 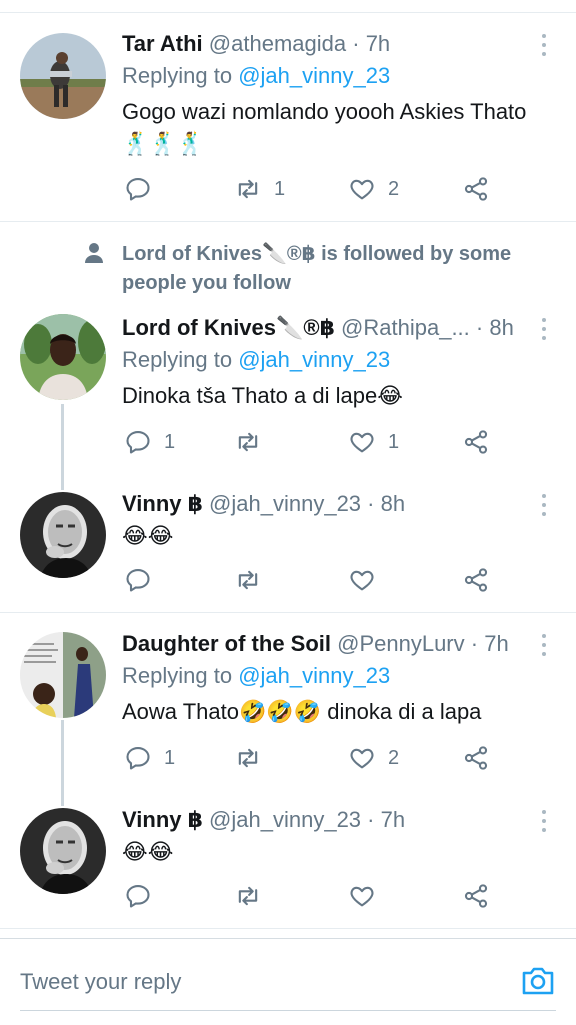 What do you see at coordinates (394, 441) in the screenshot?
I see `like-count: 1` at bounding box center [394, 441].